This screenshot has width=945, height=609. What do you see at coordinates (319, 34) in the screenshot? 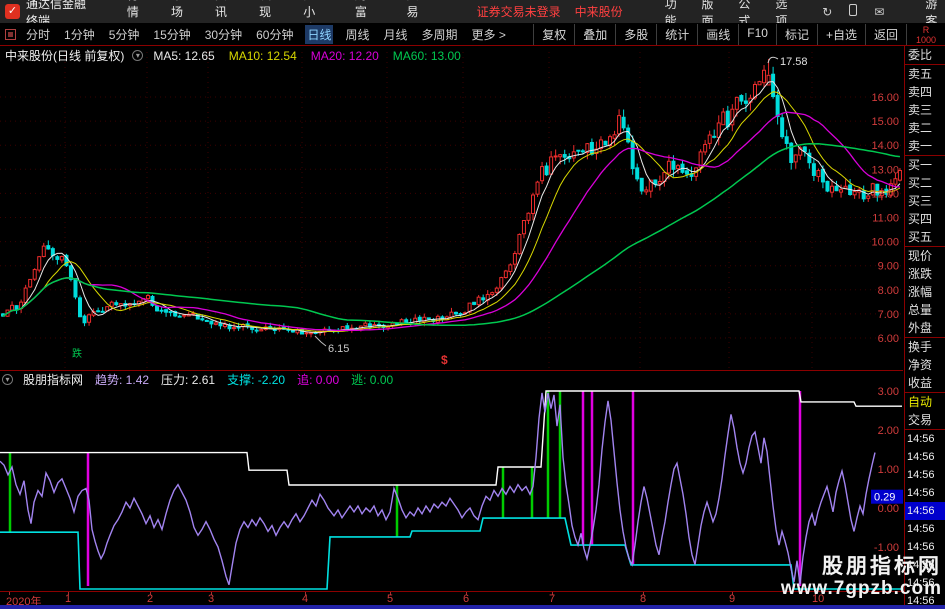
I see `period-tab: 日线` at bounding box center [319, 34].